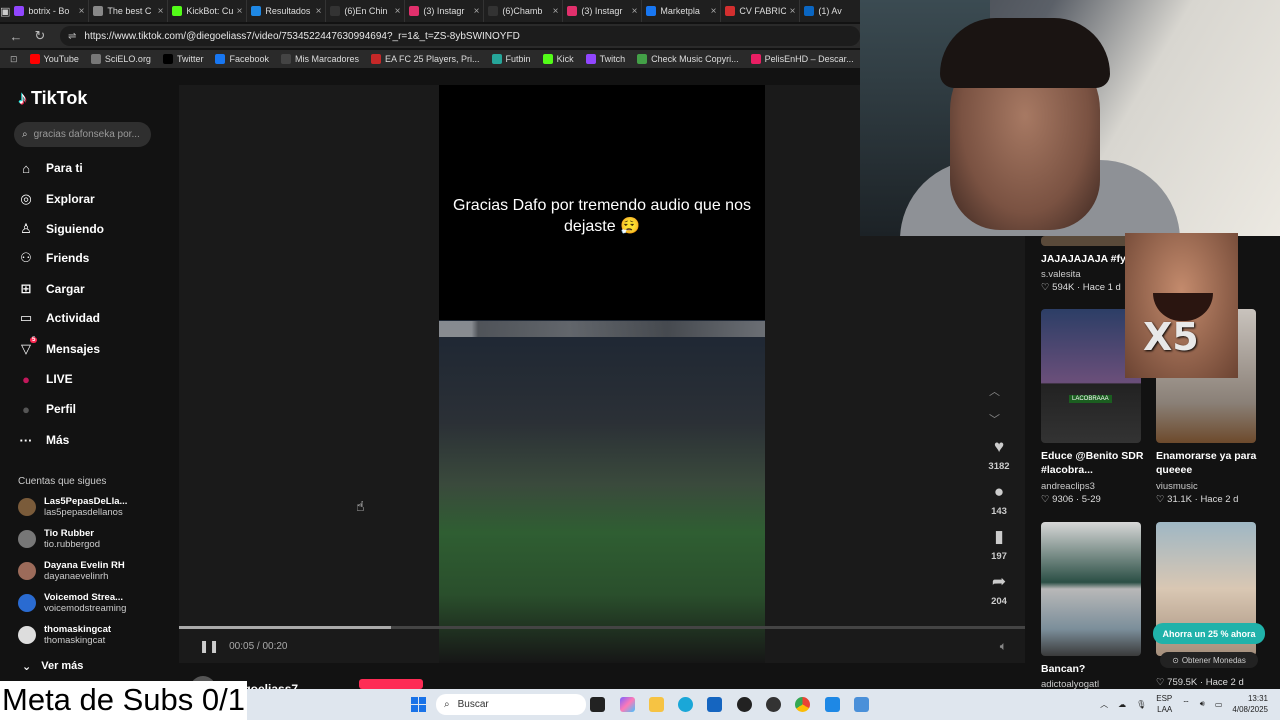 Image resolution: width=1280 pixels, height=720 pixels. I want to click on file-explorer-icon, so click(656, 704).